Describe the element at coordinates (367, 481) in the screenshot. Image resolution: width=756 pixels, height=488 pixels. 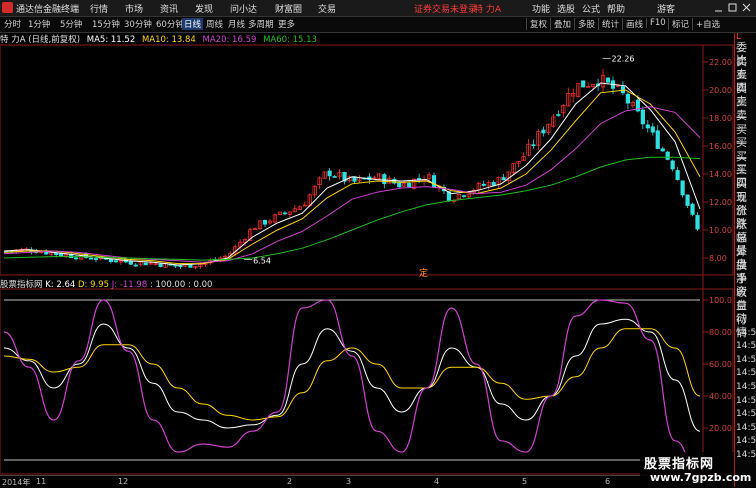
I see `date-axis: 2014年 11 12 2 3 4 5 6` at that location.